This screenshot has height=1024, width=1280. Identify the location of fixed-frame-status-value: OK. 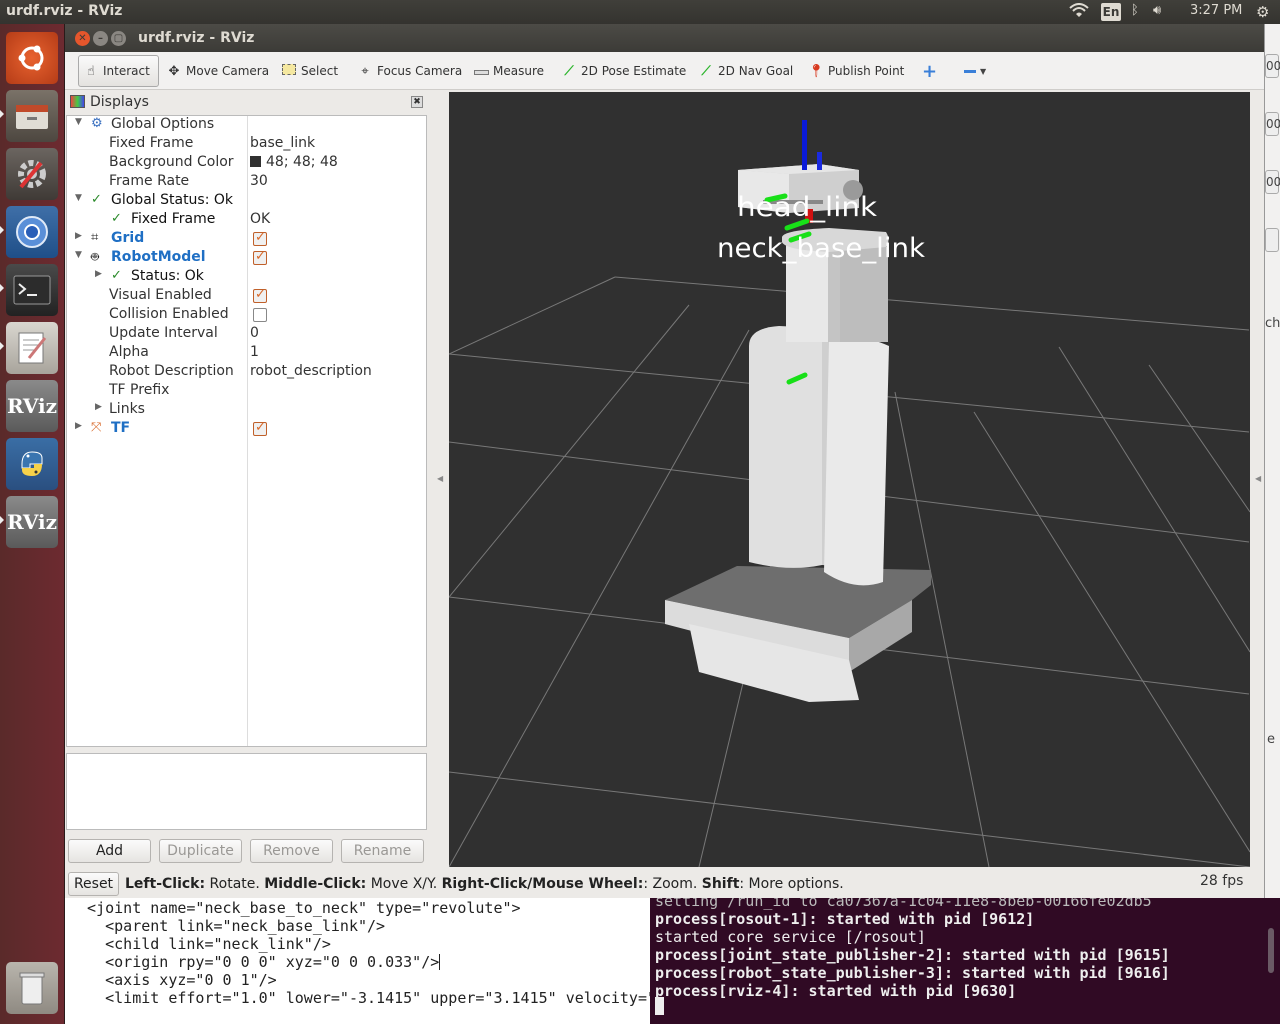
(260, 219).